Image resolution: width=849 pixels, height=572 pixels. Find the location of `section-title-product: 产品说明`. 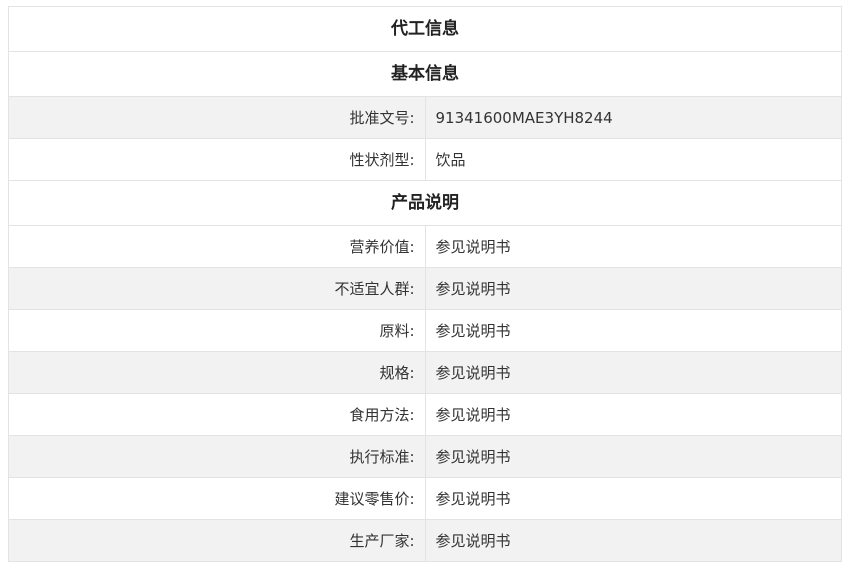

section-title-product: 产品说明 is located at coordinates (425, 203).